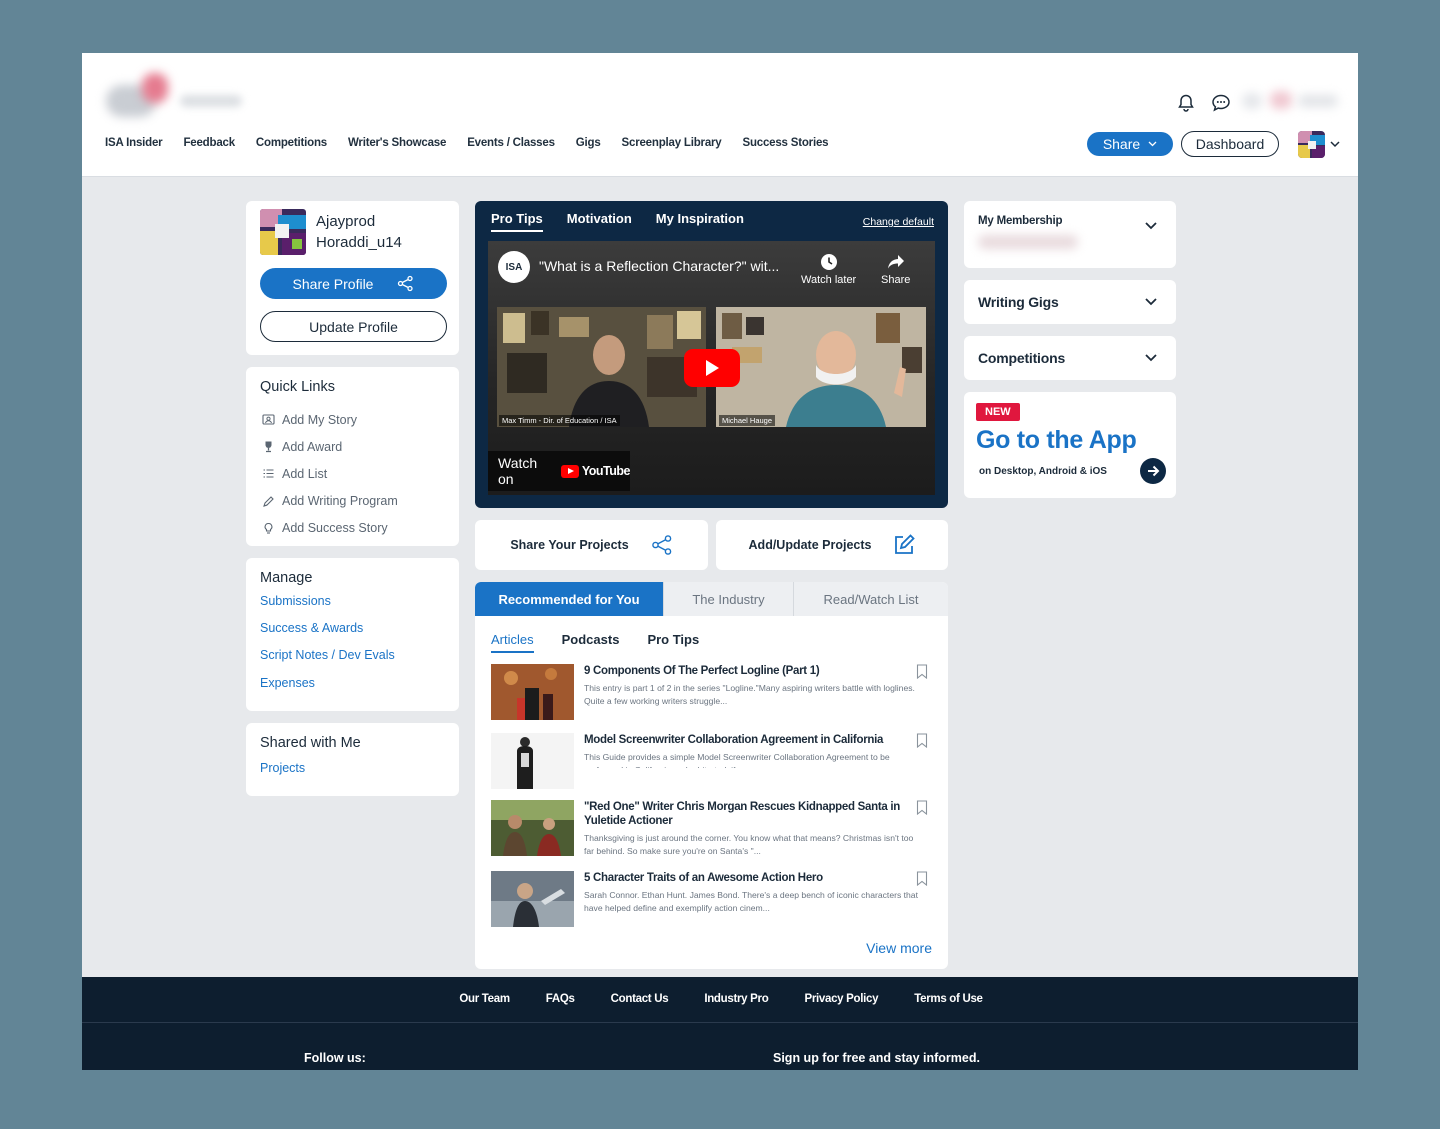  I want to click on feed-subtabs: Articles Podcasts Pro Tips, so click(595, 642).